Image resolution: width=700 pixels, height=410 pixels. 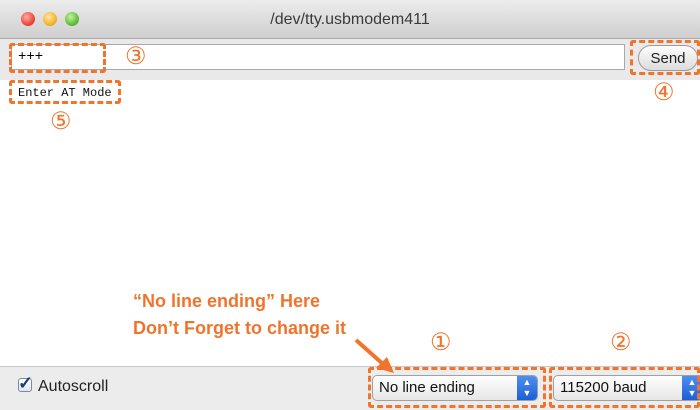 I want to click on window-title: /dev/tty.usbmodem411, so click(x=350, y=19).